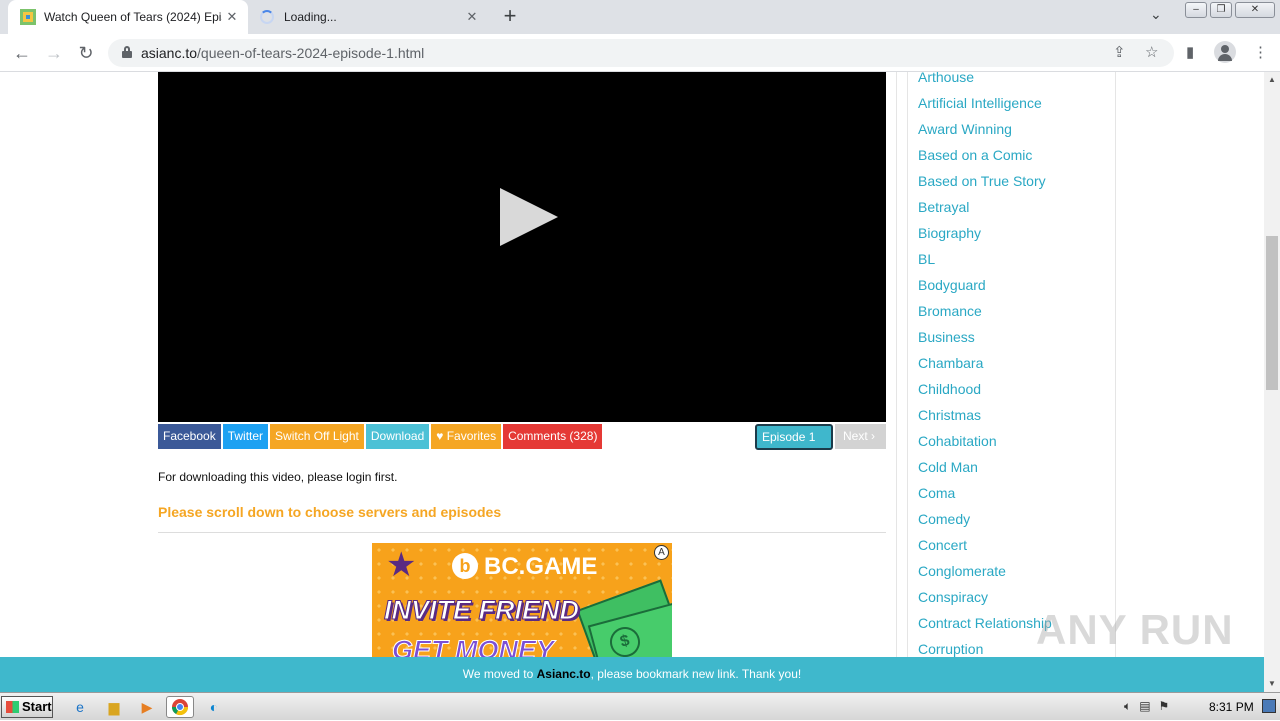  I want to click on advertisement-banner: ★ b BC.GAME $ INVITE FRIEND GET MONEY A, so click(522, 600).